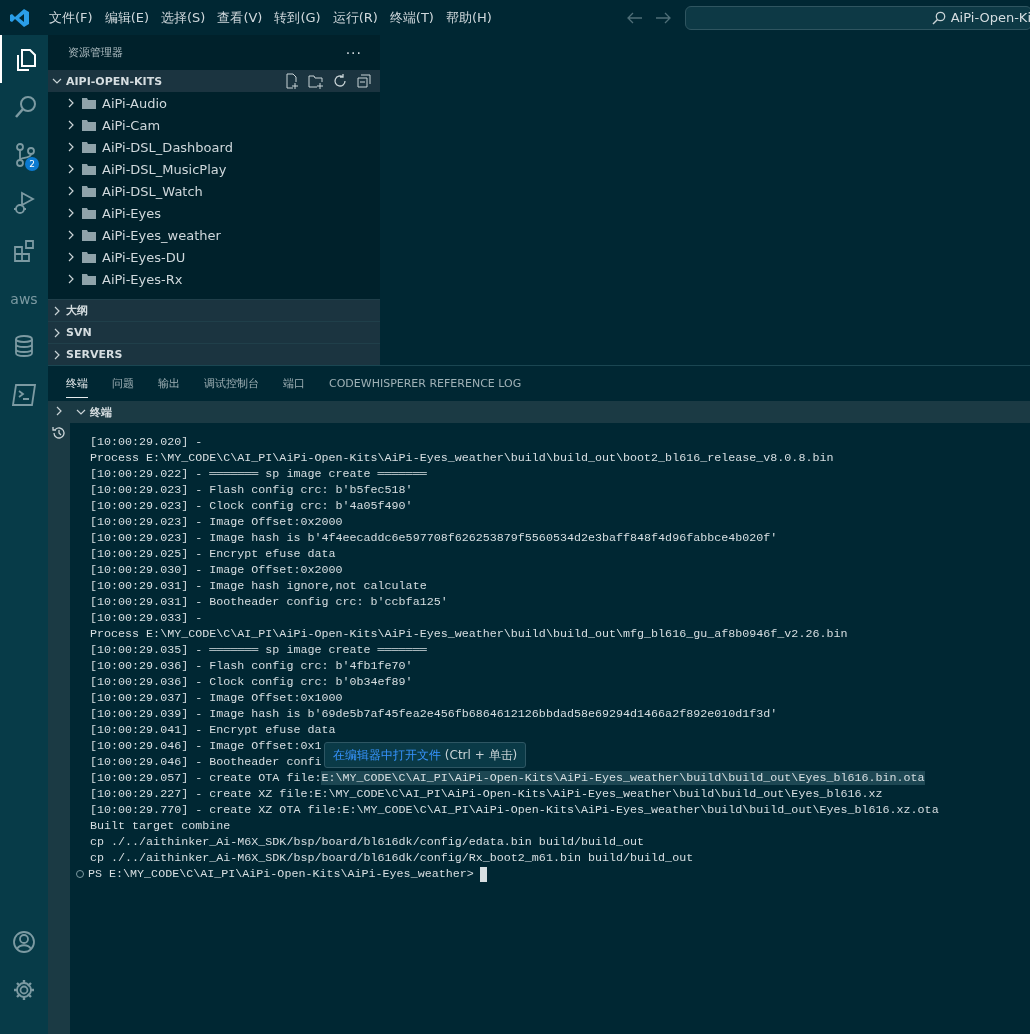 The width and height of the screenshot is (1030, 1034). What do you see at coordinates (392, 858) in the screenshot?
I see `terminal-line: cp ./../aithinker_Ai-M6X_SDK/bsp/board/bl616dk/config/Rx_boot2_m61.bin build/build_out` at bounding box center [392, 858].